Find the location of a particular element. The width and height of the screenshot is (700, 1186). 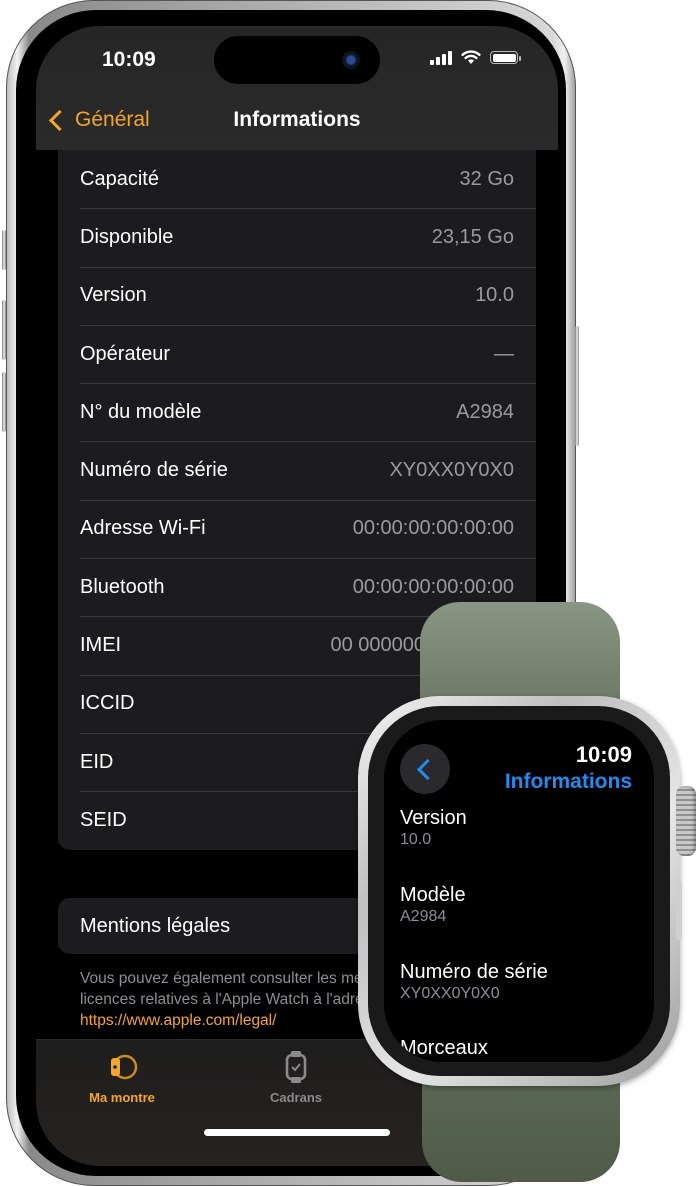

wifi-icon is located at coordinates (471, 57).